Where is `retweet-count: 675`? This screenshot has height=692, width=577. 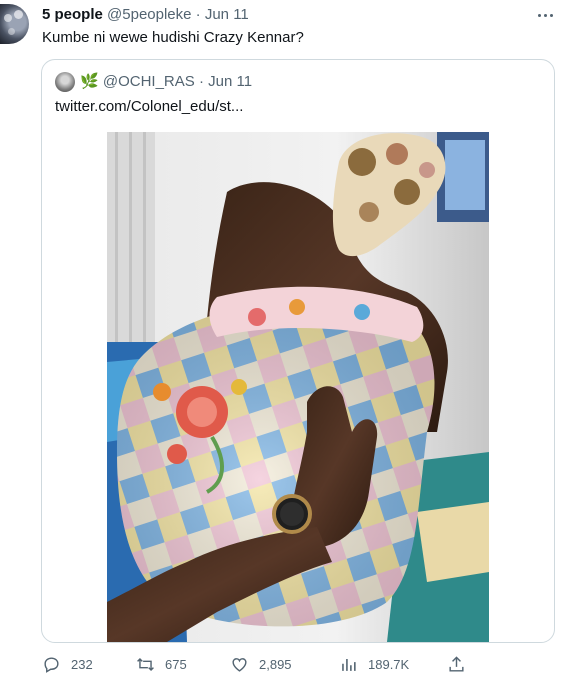 retweet-count: 675 is located at coordinates (176, 664).